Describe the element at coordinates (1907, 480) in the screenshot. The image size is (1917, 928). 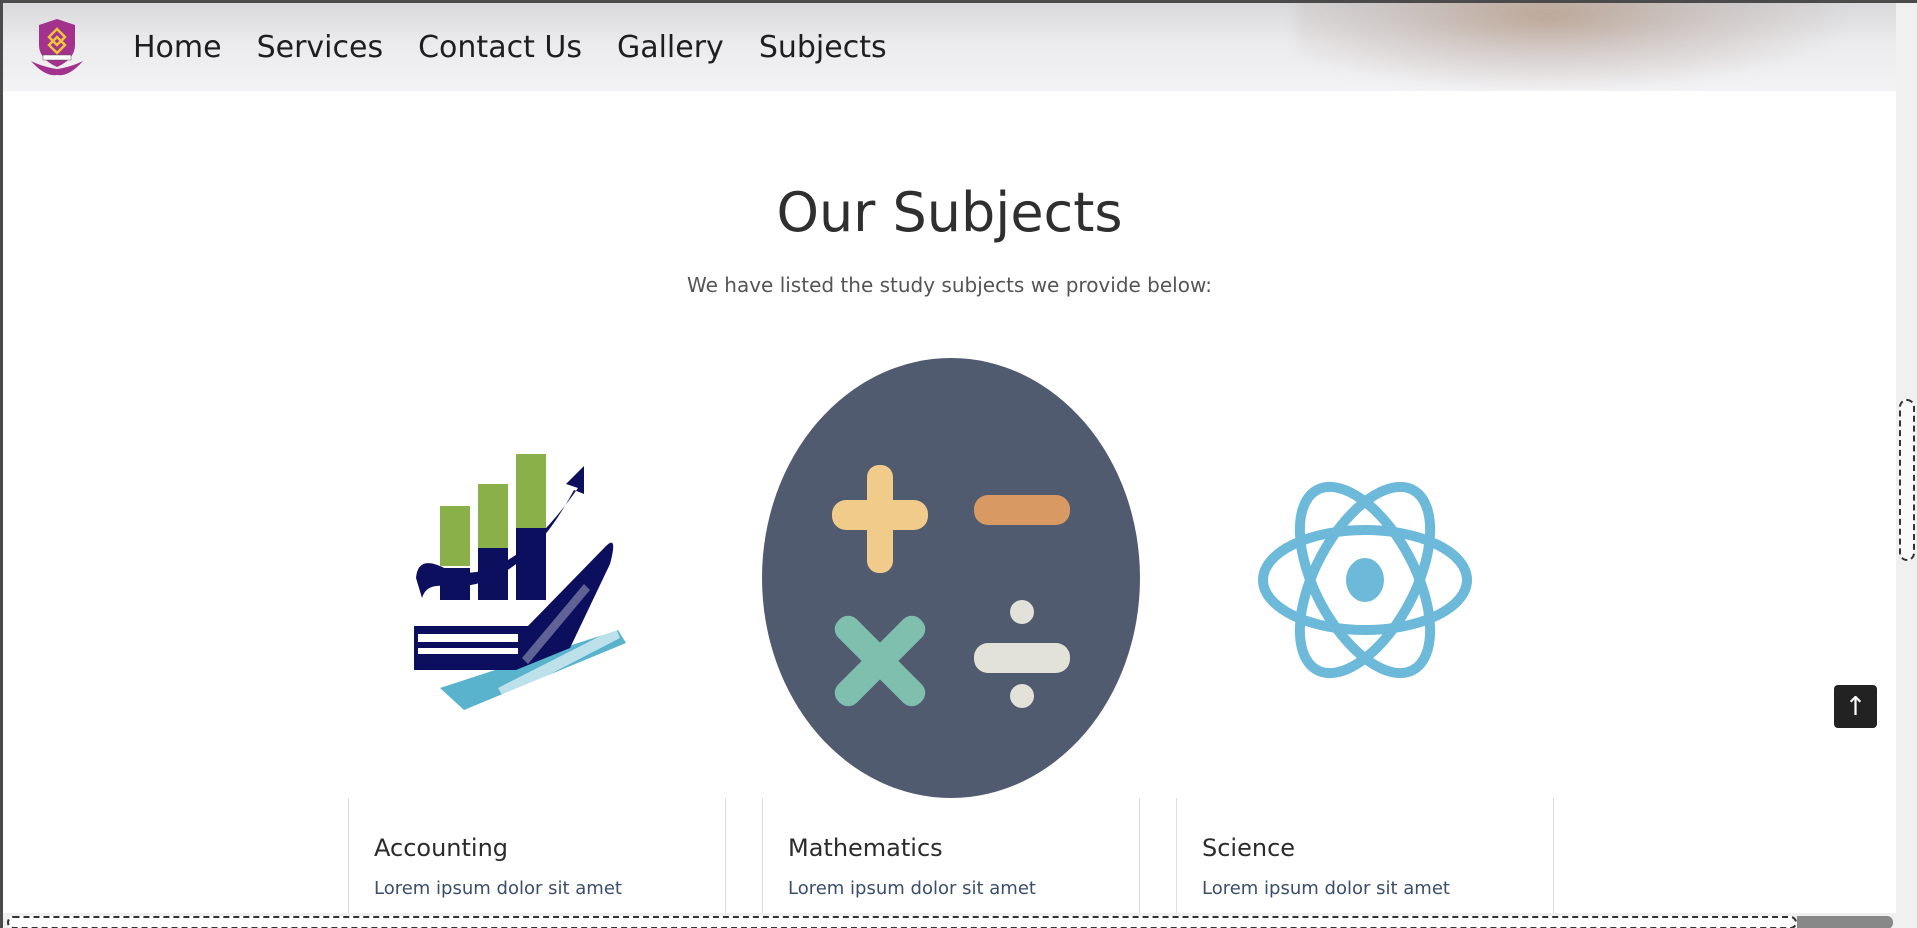
I see `vertical-scrollbar-thumb` at that location.